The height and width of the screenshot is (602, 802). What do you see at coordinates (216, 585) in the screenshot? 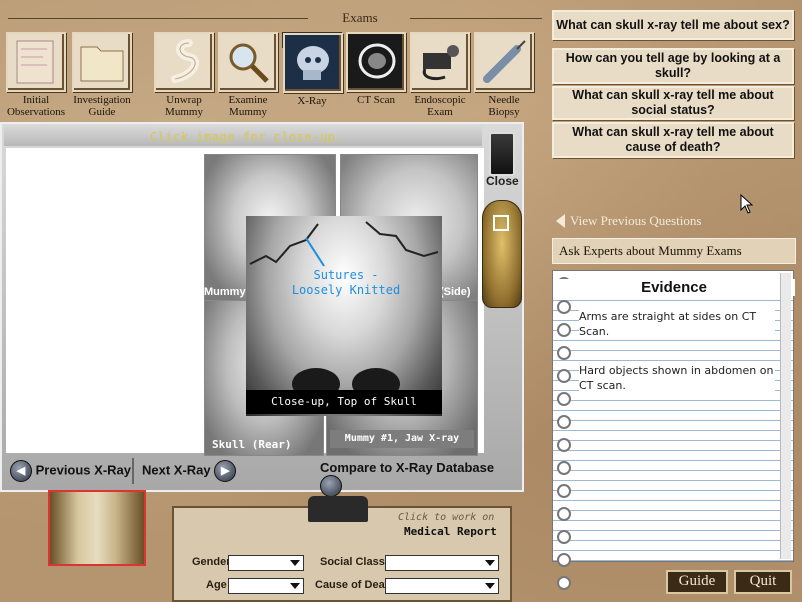
I see `age-label: Age` at bounding box center [216, 585].